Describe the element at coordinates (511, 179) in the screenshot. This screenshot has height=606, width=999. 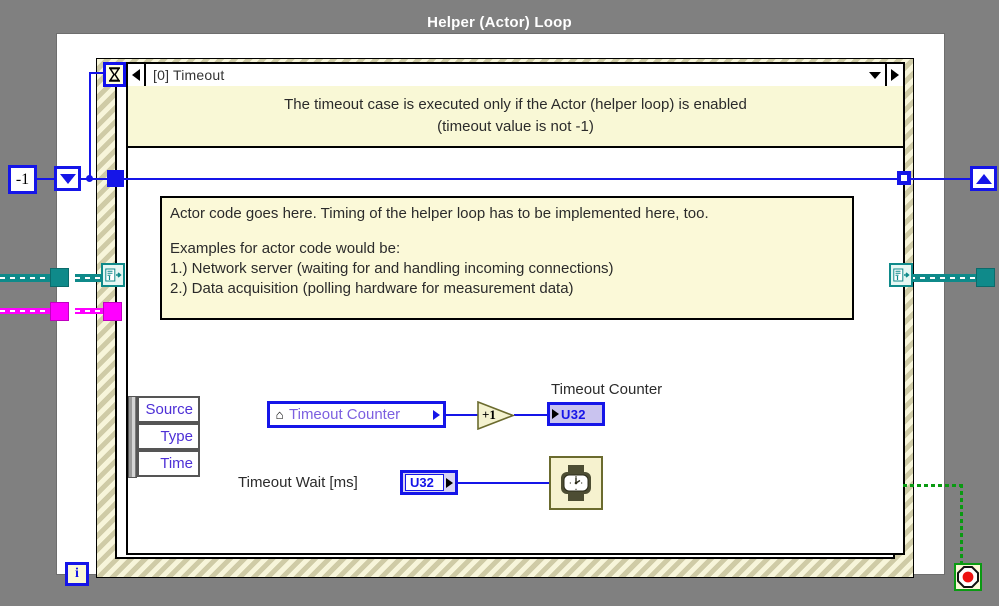
I see `wire-through-case` at that location.